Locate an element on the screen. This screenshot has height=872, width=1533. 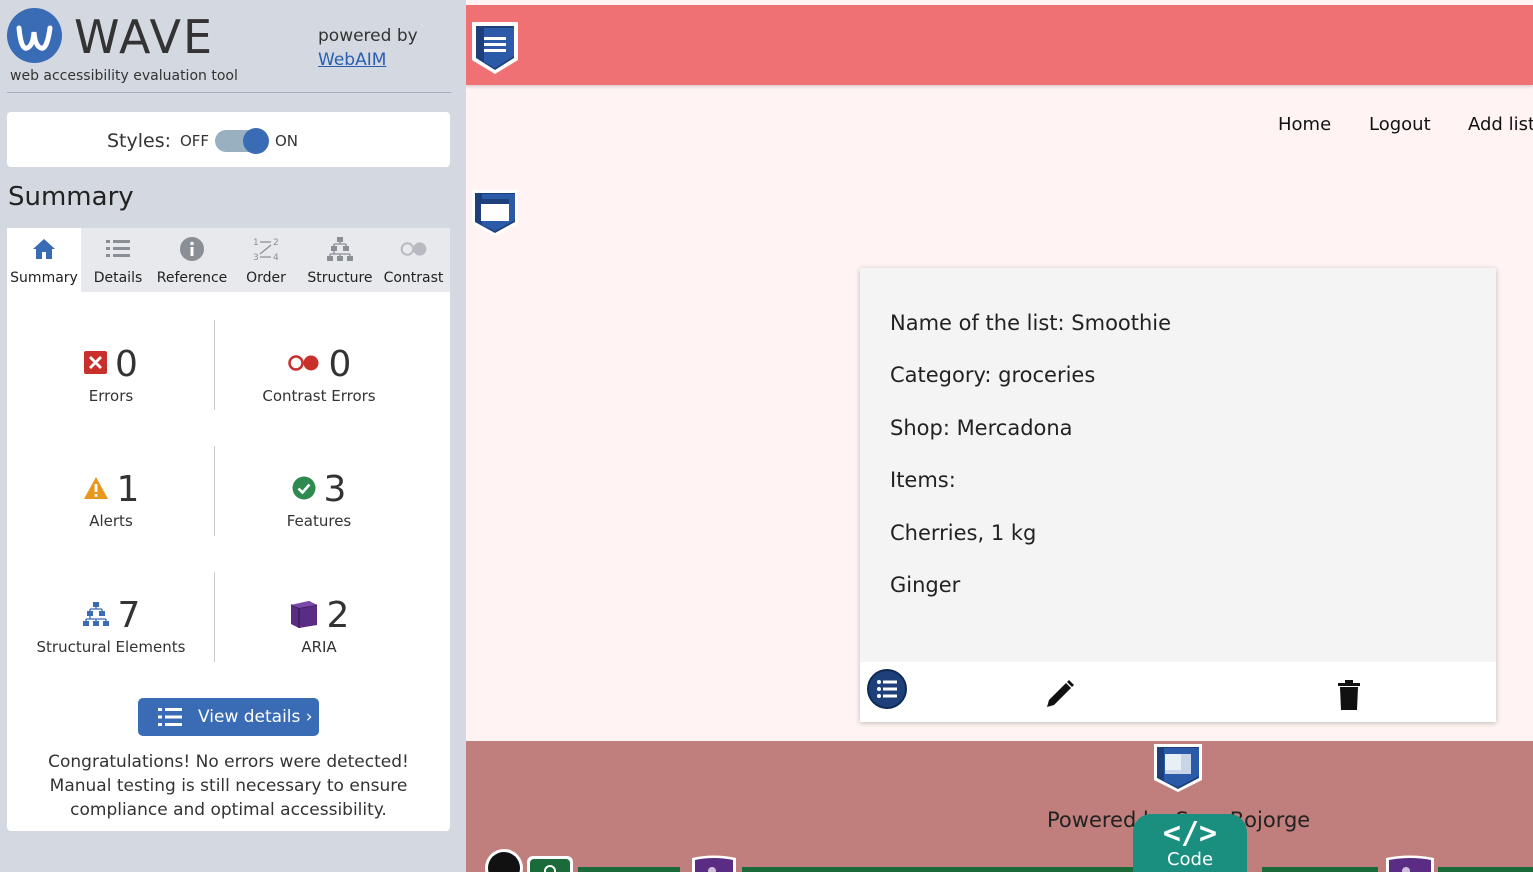
code-icon: </> is located at coordinates (1190, 833).